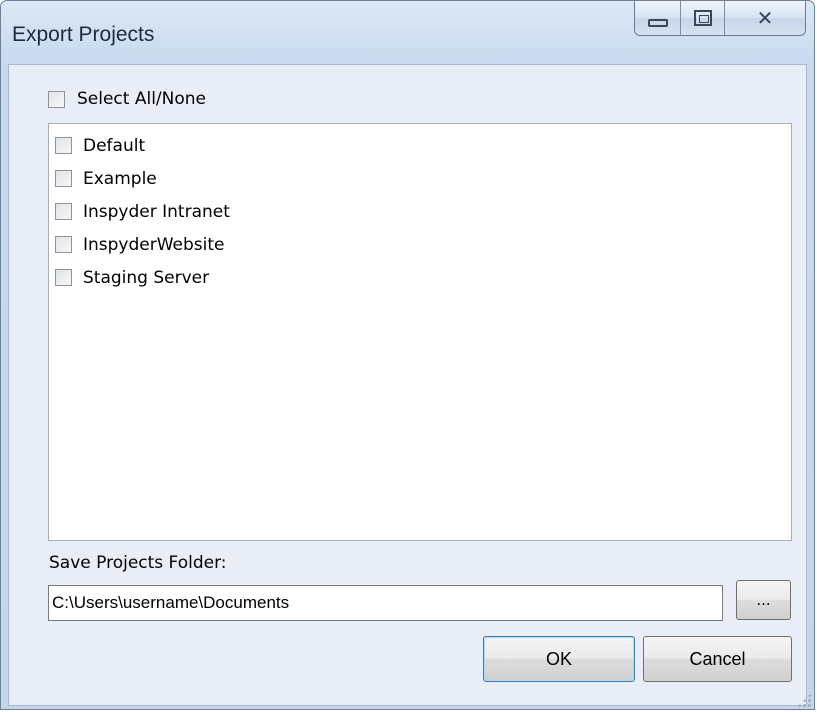 This screenshot has height=712, width=817. I want to click on save-folder-label: Save Projects Folder:, so click(138, 563).